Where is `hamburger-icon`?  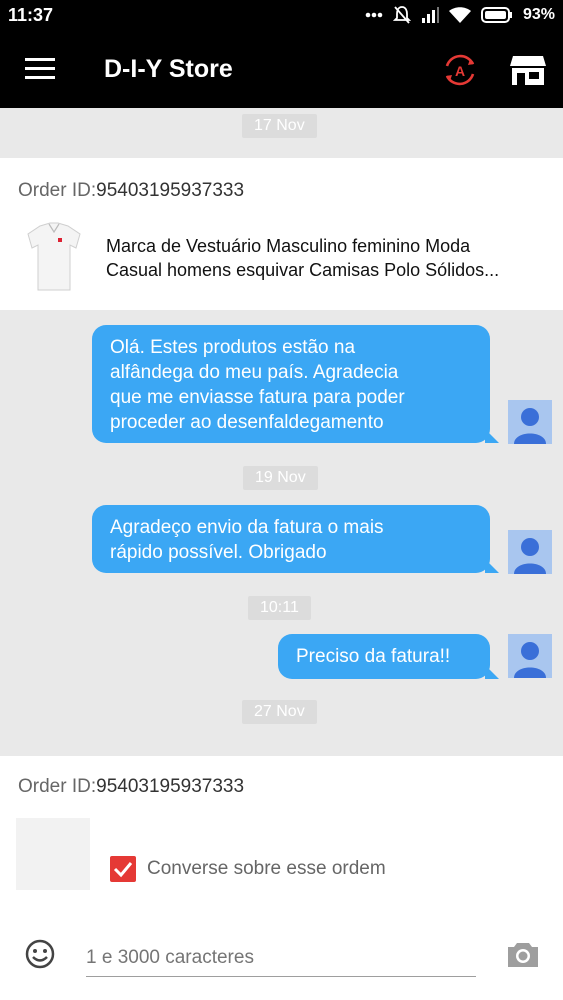 hamburger-icon is located at coordinates (40, 68).